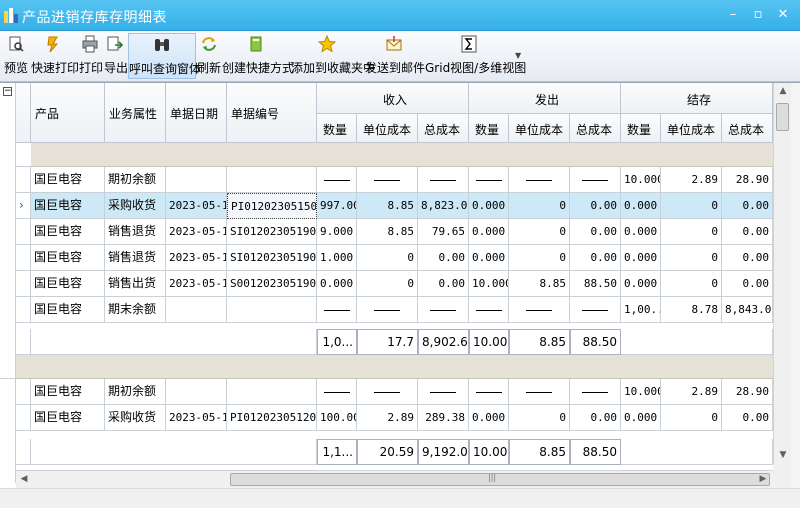  Describe the element at coordinates (489, 284) in the screenshot. I see `out-qty-cell: 10.000` at that location.